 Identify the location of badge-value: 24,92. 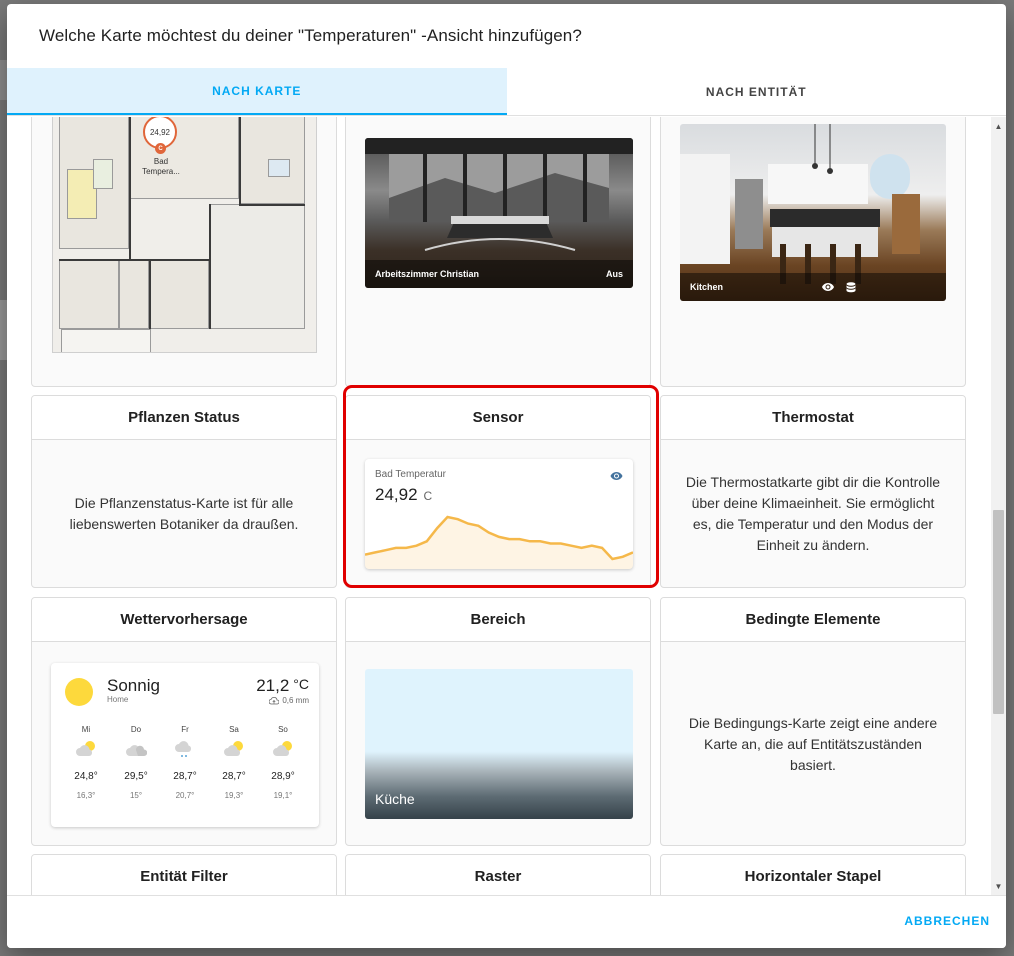
(160, 132).